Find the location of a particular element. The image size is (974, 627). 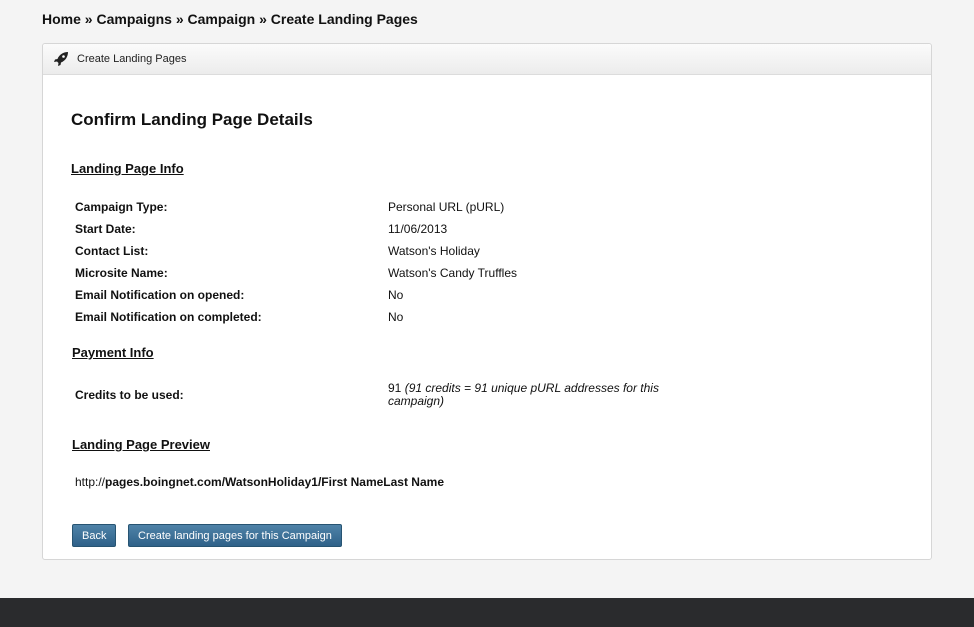

breadcrumb-current: Create Landing Pages is located at coordinates (344, 19).